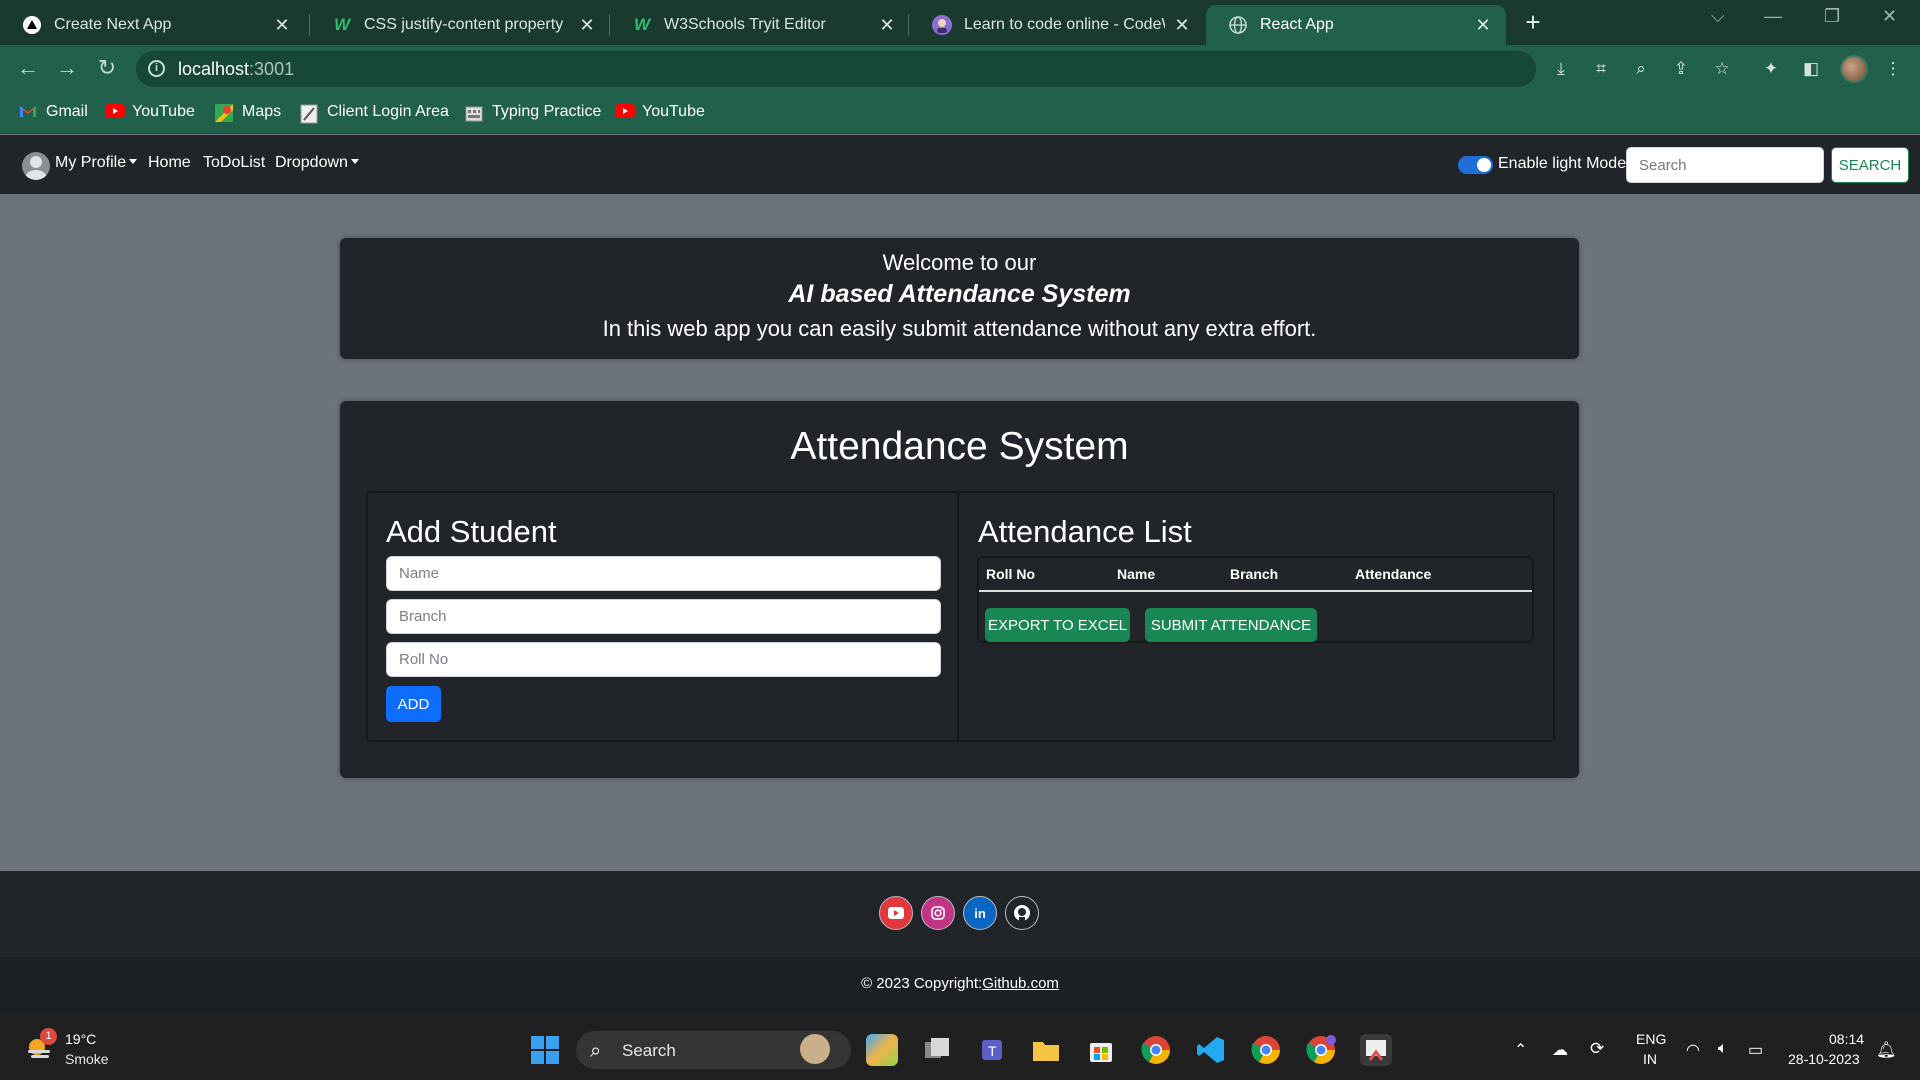  I want to click on url-text: localhost:3001, so click(236, 69).